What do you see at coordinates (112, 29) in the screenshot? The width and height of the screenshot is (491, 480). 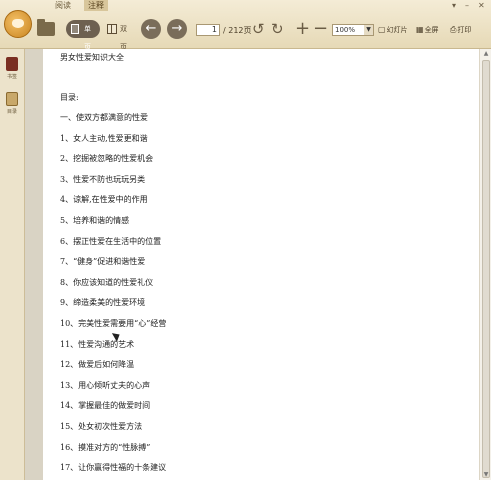 I see `double-page-icon` at bounding box center [112, 29].